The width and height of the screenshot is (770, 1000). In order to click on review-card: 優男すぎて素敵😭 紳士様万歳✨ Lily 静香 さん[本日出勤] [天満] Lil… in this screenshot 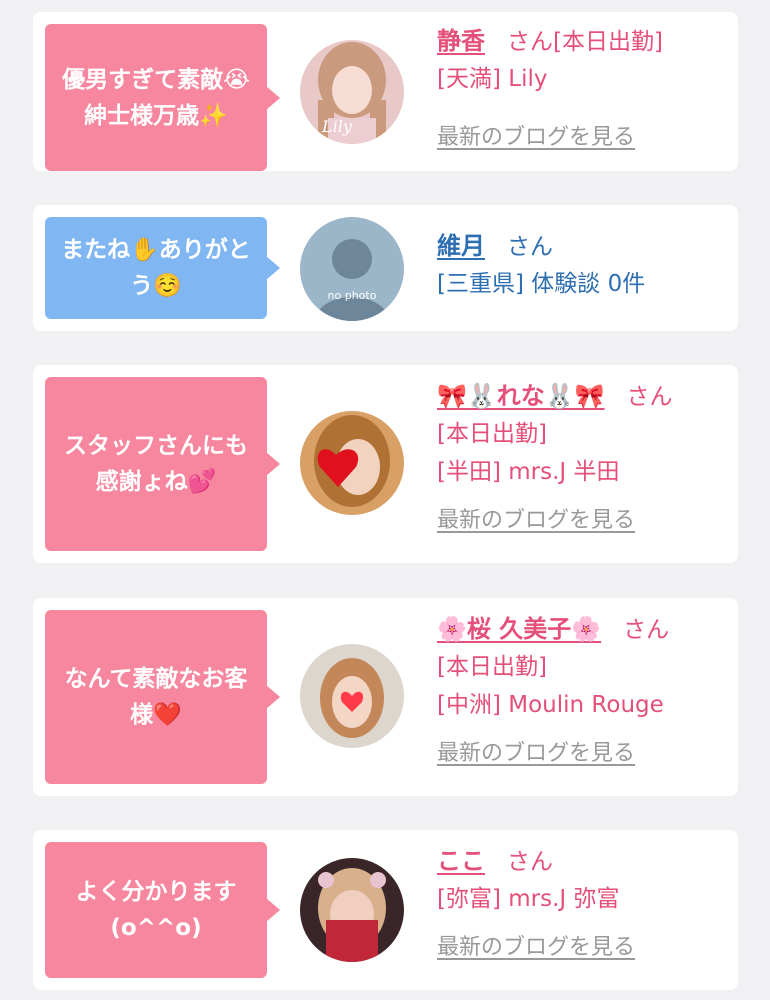, I will do `click(385, 91)`.